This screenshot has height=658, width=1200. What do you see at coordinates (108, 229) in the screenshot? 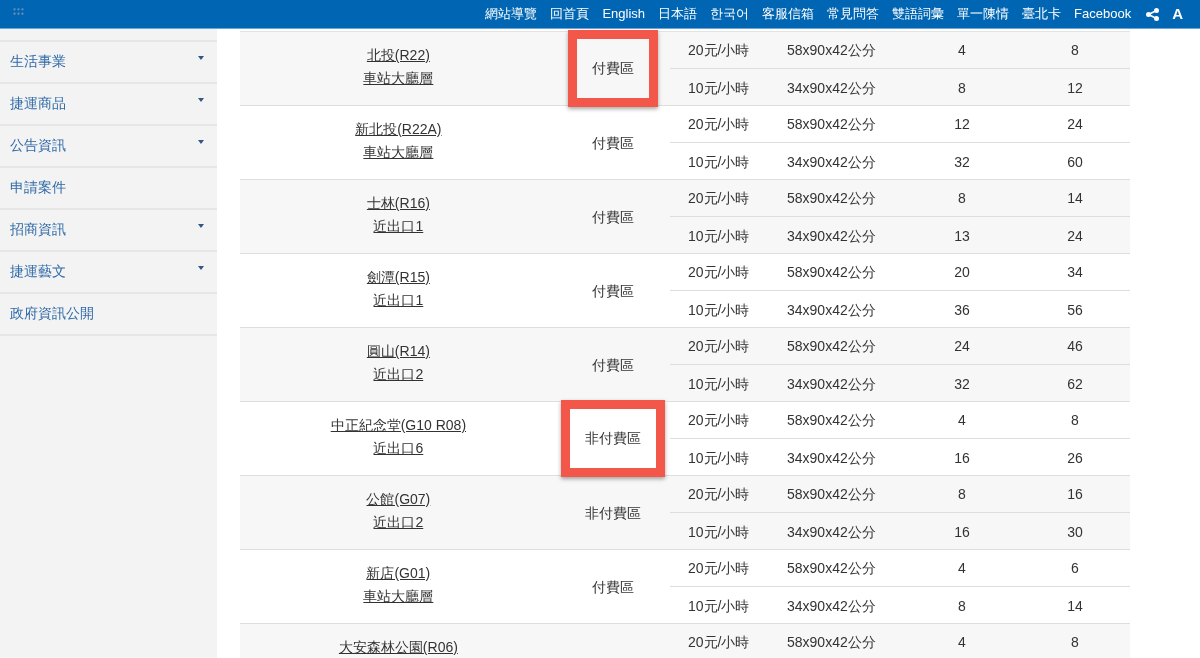
I see `sidebar-item: 招商資訊` at bounding box center [108, 229].